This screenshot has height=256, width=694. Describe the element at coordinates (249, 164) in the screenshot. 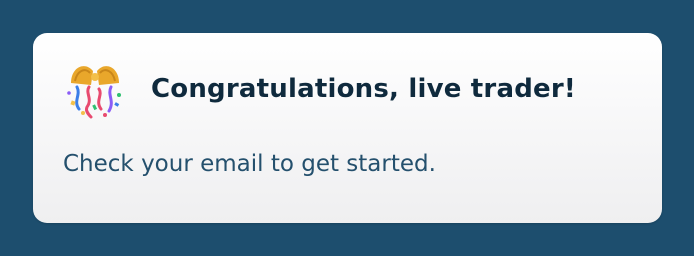

I see `notification-message: Check your email to get started.` at that location.